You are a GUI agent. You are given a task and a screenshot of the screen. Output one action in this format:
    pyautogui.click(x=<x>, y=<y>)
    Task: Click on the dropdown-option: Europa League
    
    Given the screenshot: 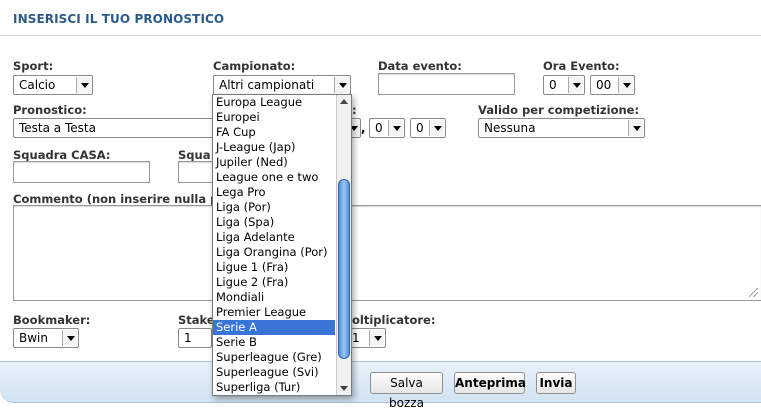 What is the action you would take?
    pyautogui.click(x=274, y=102)
    